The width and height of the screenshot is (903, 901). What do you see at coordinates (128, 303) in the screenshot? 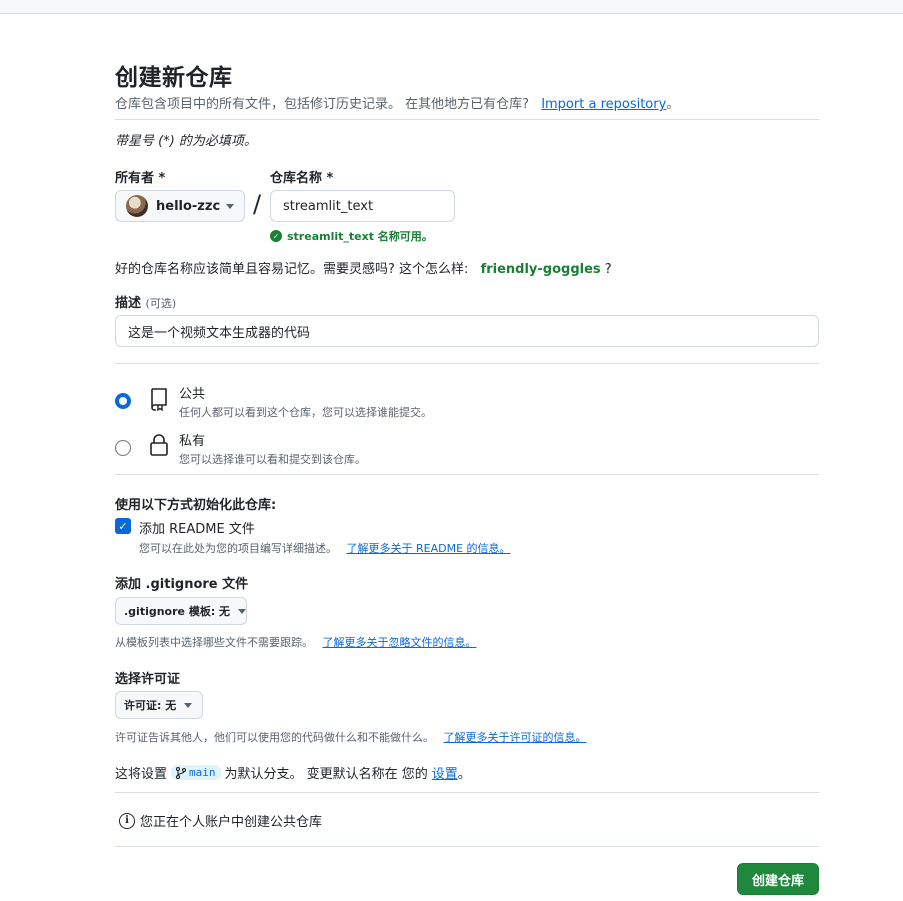
I see `description-label-text: 描述` at bounding box center [128, 303].